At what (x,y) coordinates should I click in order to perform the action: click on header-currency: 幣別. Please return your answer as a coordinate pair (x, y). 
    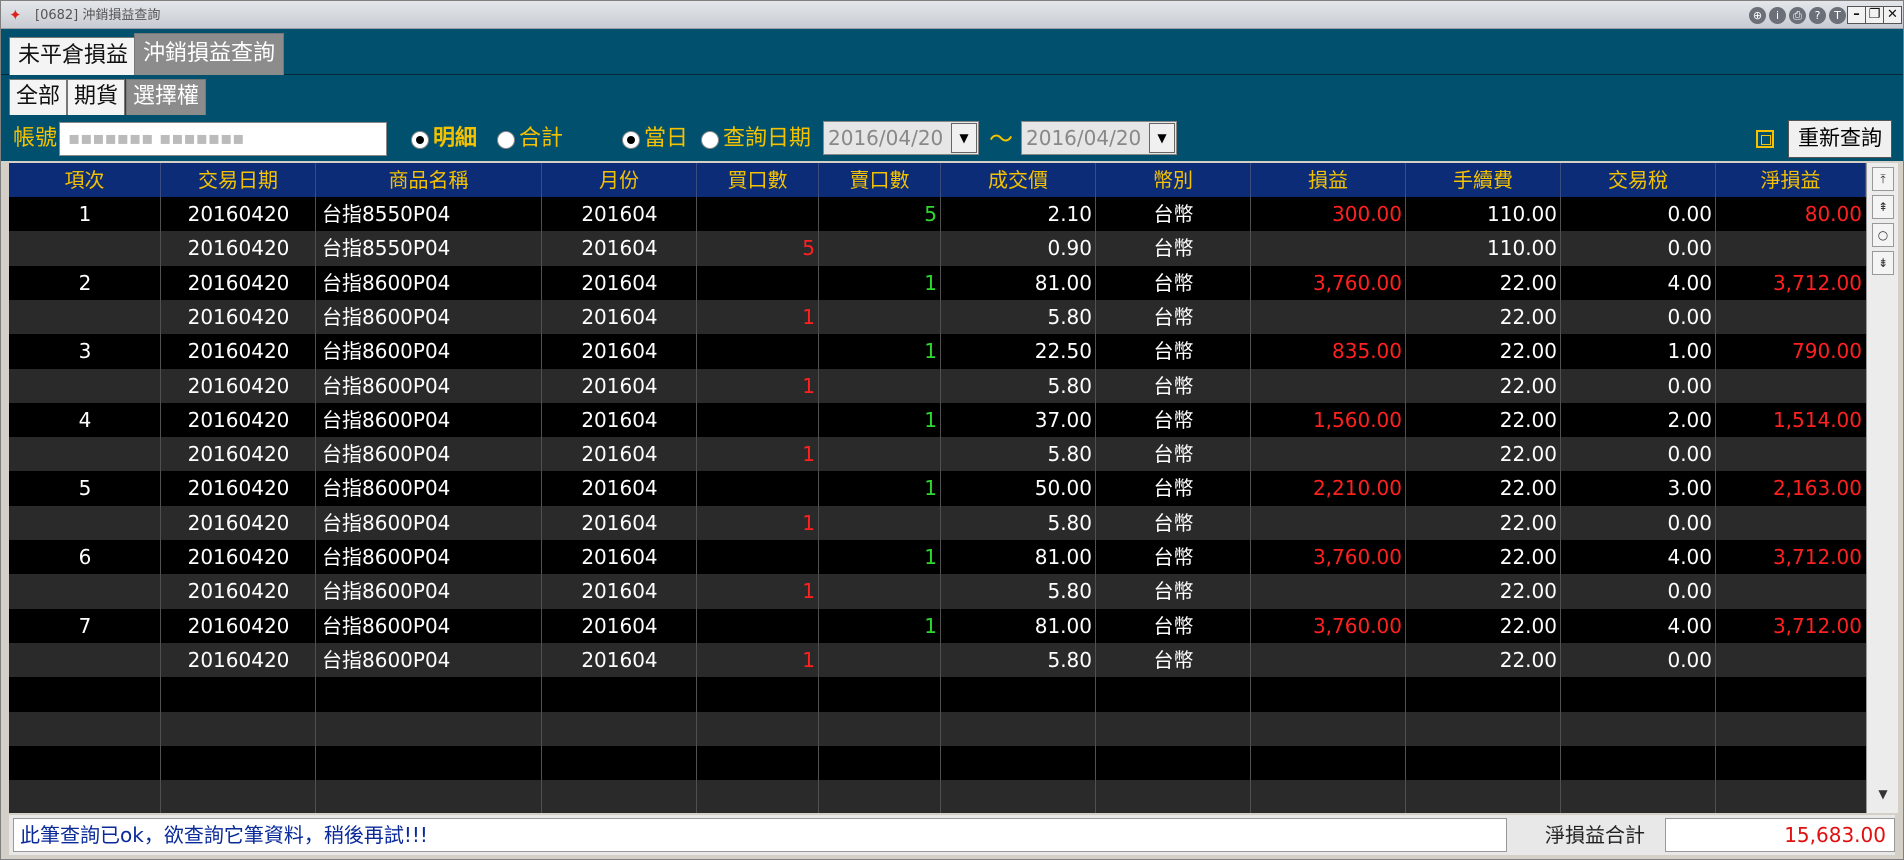
    Looking at the image, I should click on (1173, 180).